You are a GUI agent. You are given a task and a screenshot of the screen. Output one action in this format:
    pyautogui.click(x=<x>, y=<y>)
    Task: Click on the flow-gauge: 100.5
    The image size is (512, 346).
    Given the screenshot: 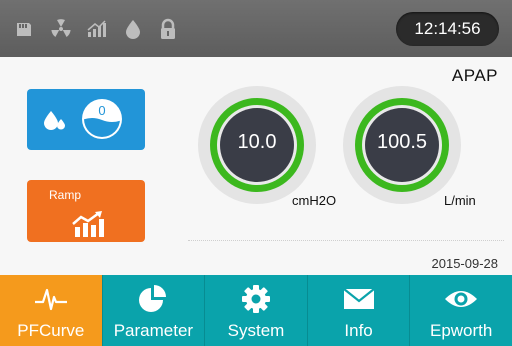 What is the action you would take?
    pyautogui.click(x=402, y=145)
    